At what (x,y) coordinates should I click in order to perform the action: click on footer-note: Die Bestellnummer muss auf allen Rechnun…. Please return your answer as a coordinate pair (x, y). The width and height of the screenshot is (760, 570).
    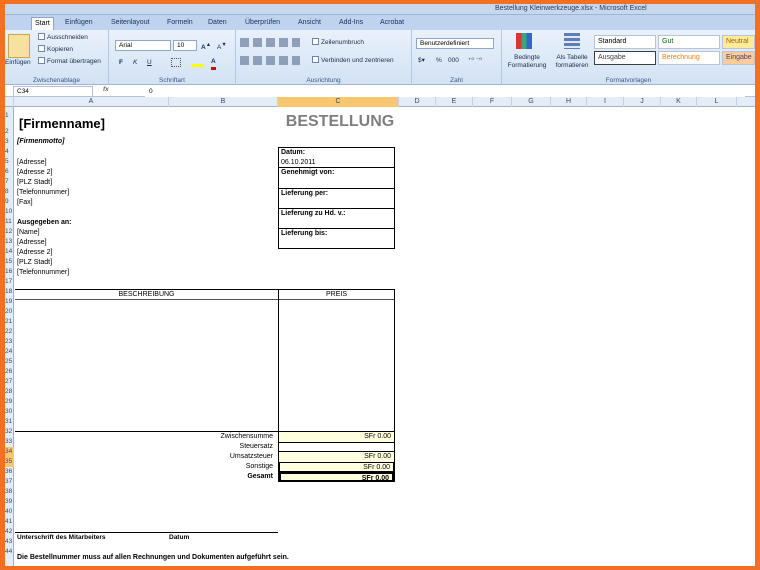
    Looking at the image, I should click on (153, 558).